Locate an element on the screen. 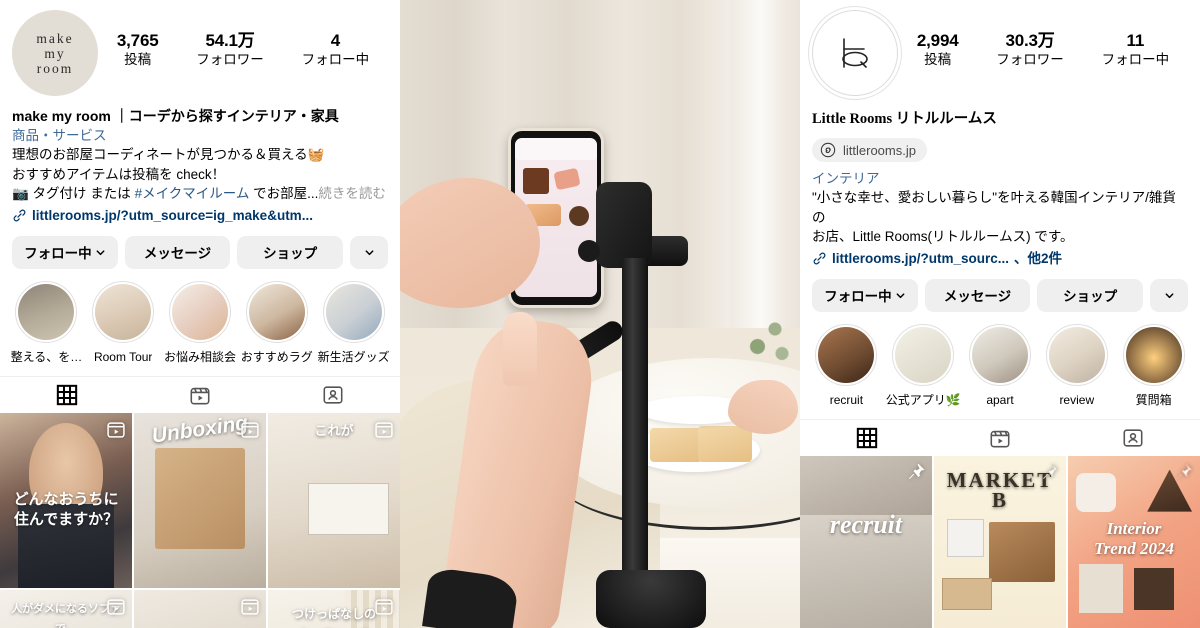 This screenshot has width=1200, height=628. external-link-row: littlerooms.jp/?utm_sourc... 、他2件 is located at coordinates (1000, 258).